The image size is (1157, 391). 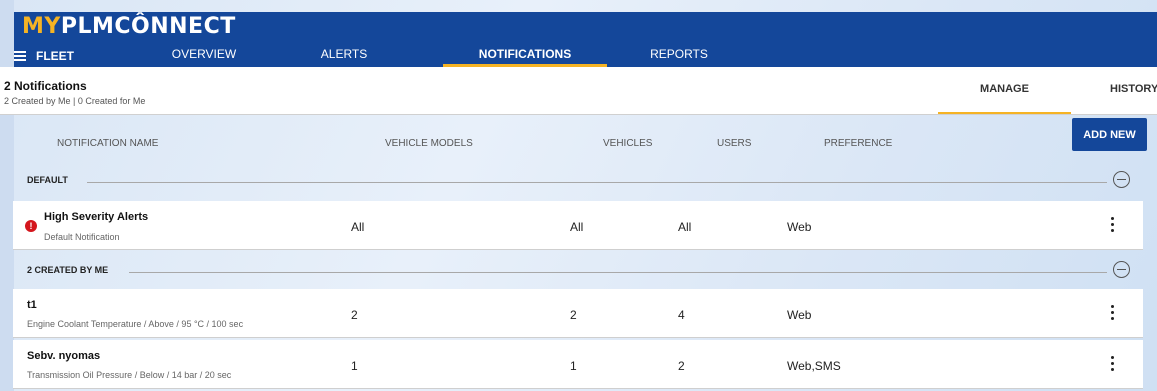 What do you see at coordinates (75, 101) in the screenshot?
I see `page-subtitle: 2 Created by Me | 0 Created for Me` at bounding box center [75, 101].